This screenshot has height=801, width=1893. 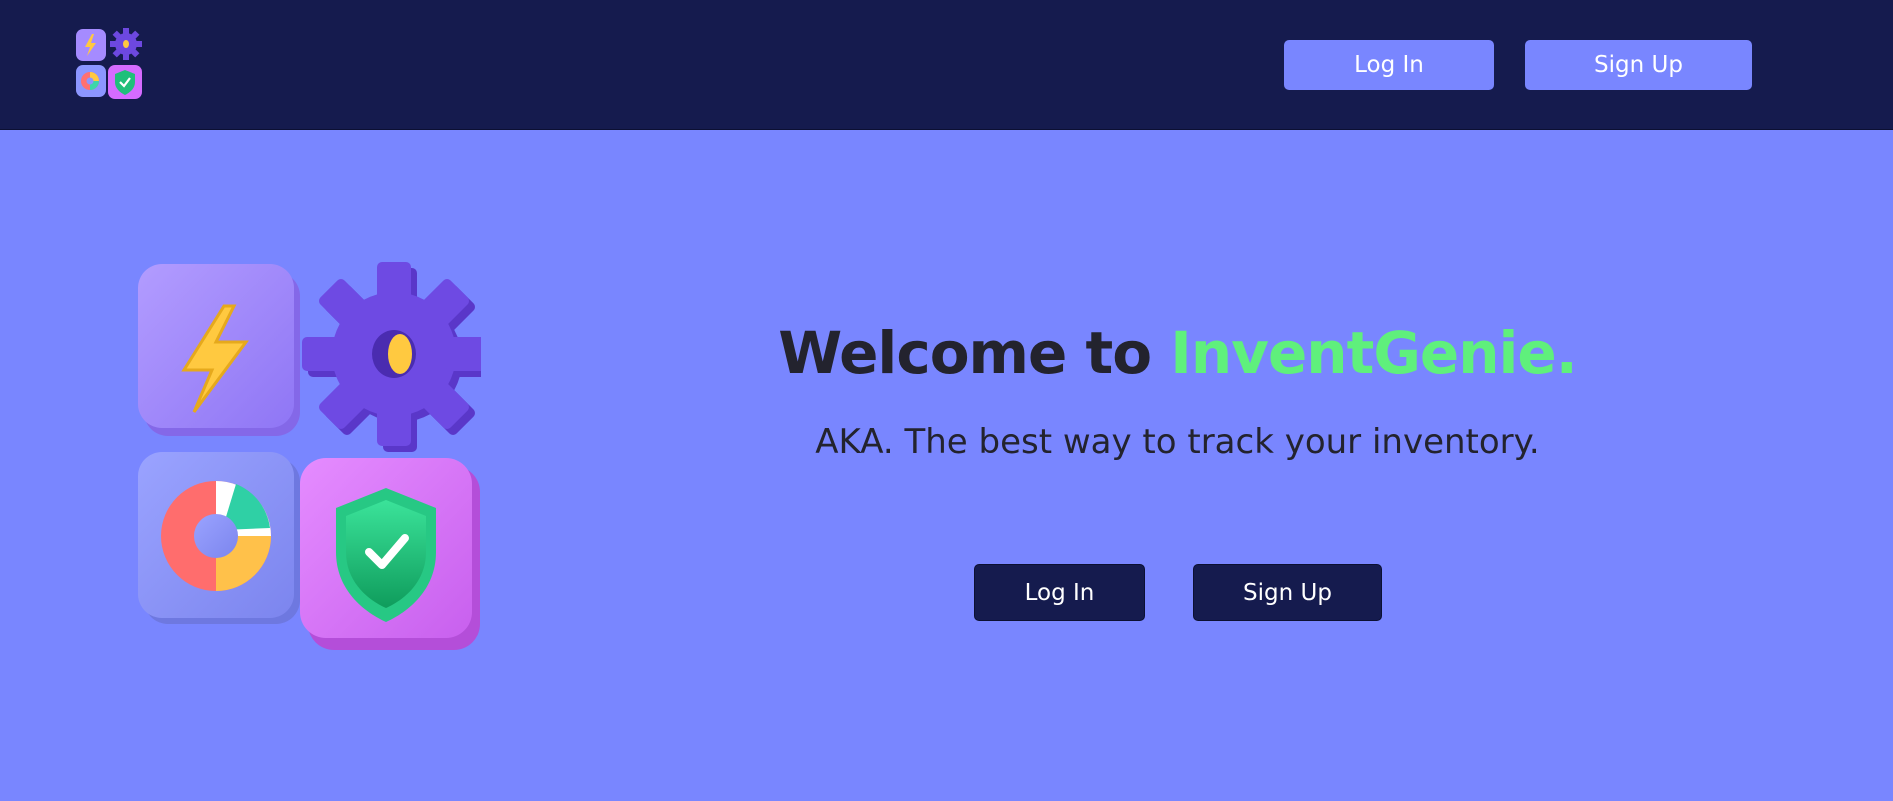 I want to click on pie-chart-tile, so click(x=219, y=538).